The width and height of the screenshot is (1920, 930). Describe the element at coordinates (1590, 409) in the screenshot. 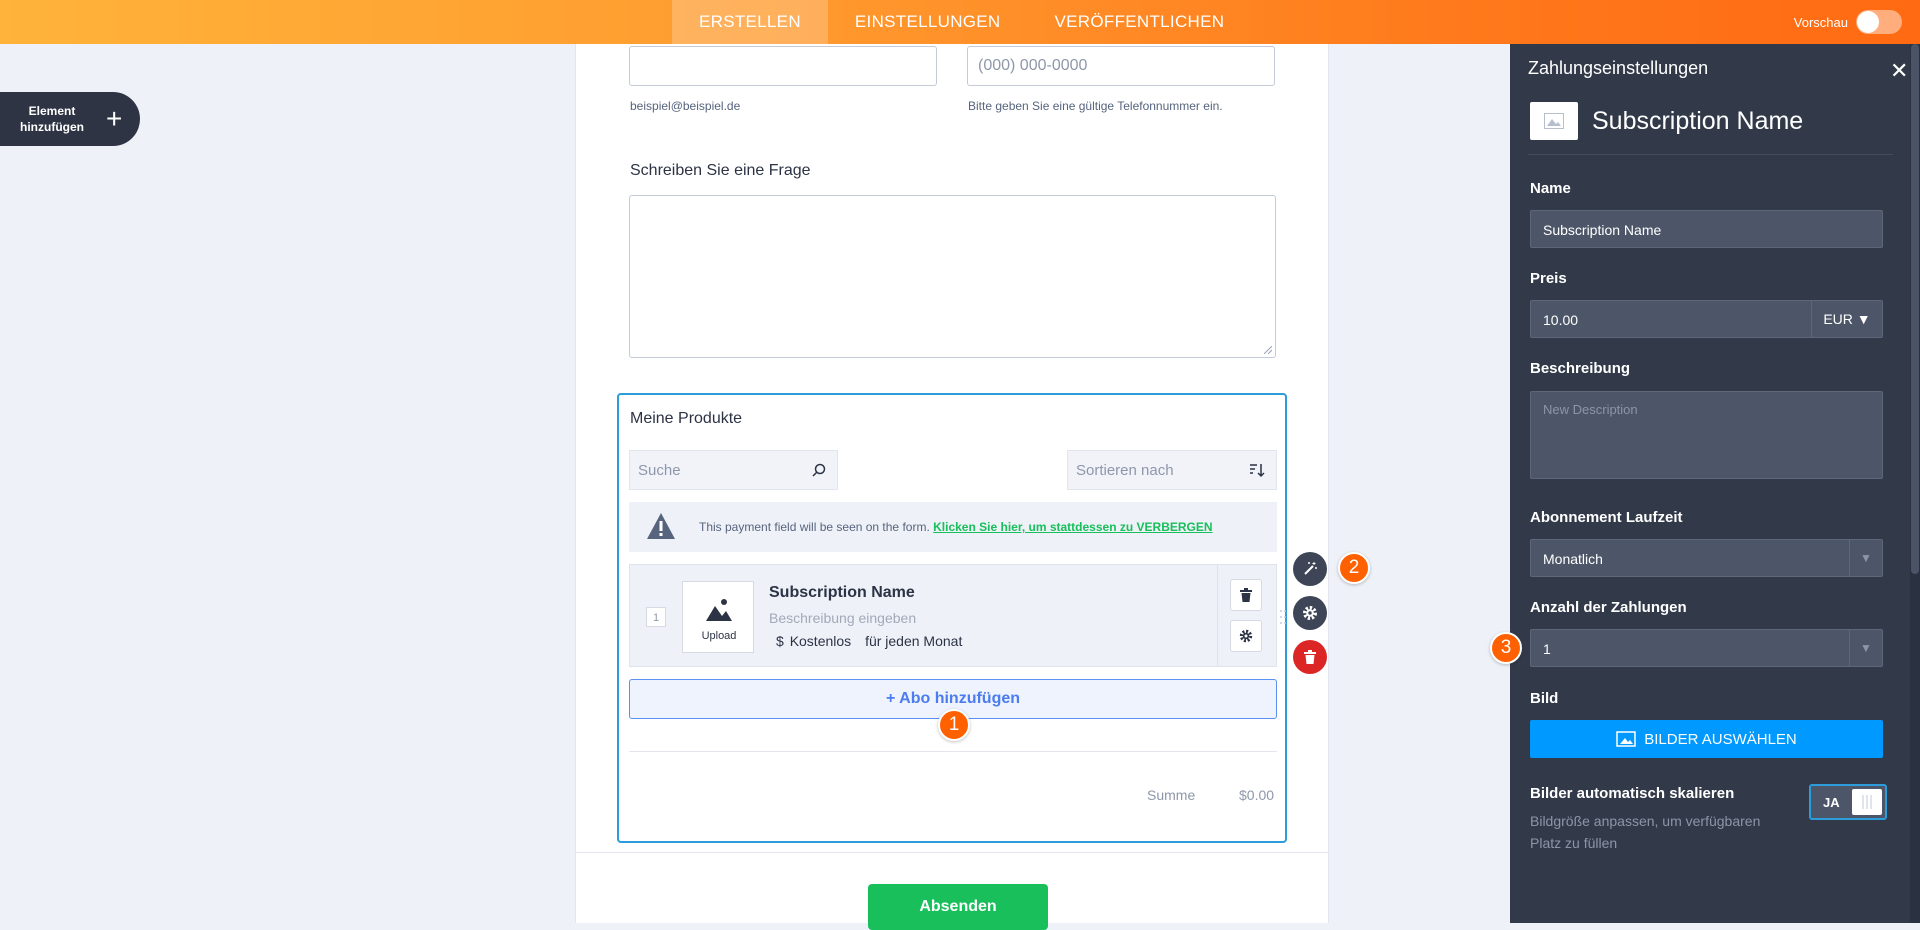

I see `description-placeholder: New Description` at that location.